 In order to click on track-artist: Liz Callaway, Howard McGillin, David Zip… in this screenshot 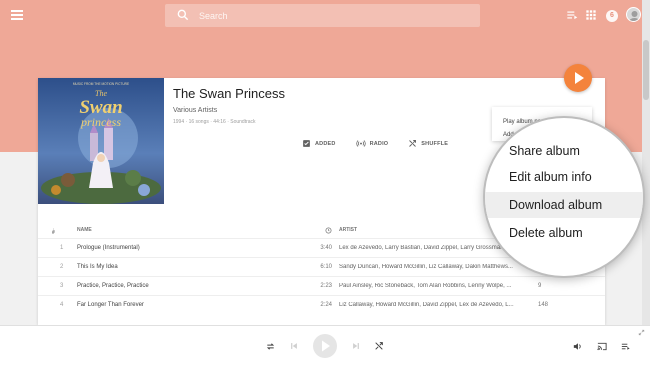, I will do `click(434, 305)`.